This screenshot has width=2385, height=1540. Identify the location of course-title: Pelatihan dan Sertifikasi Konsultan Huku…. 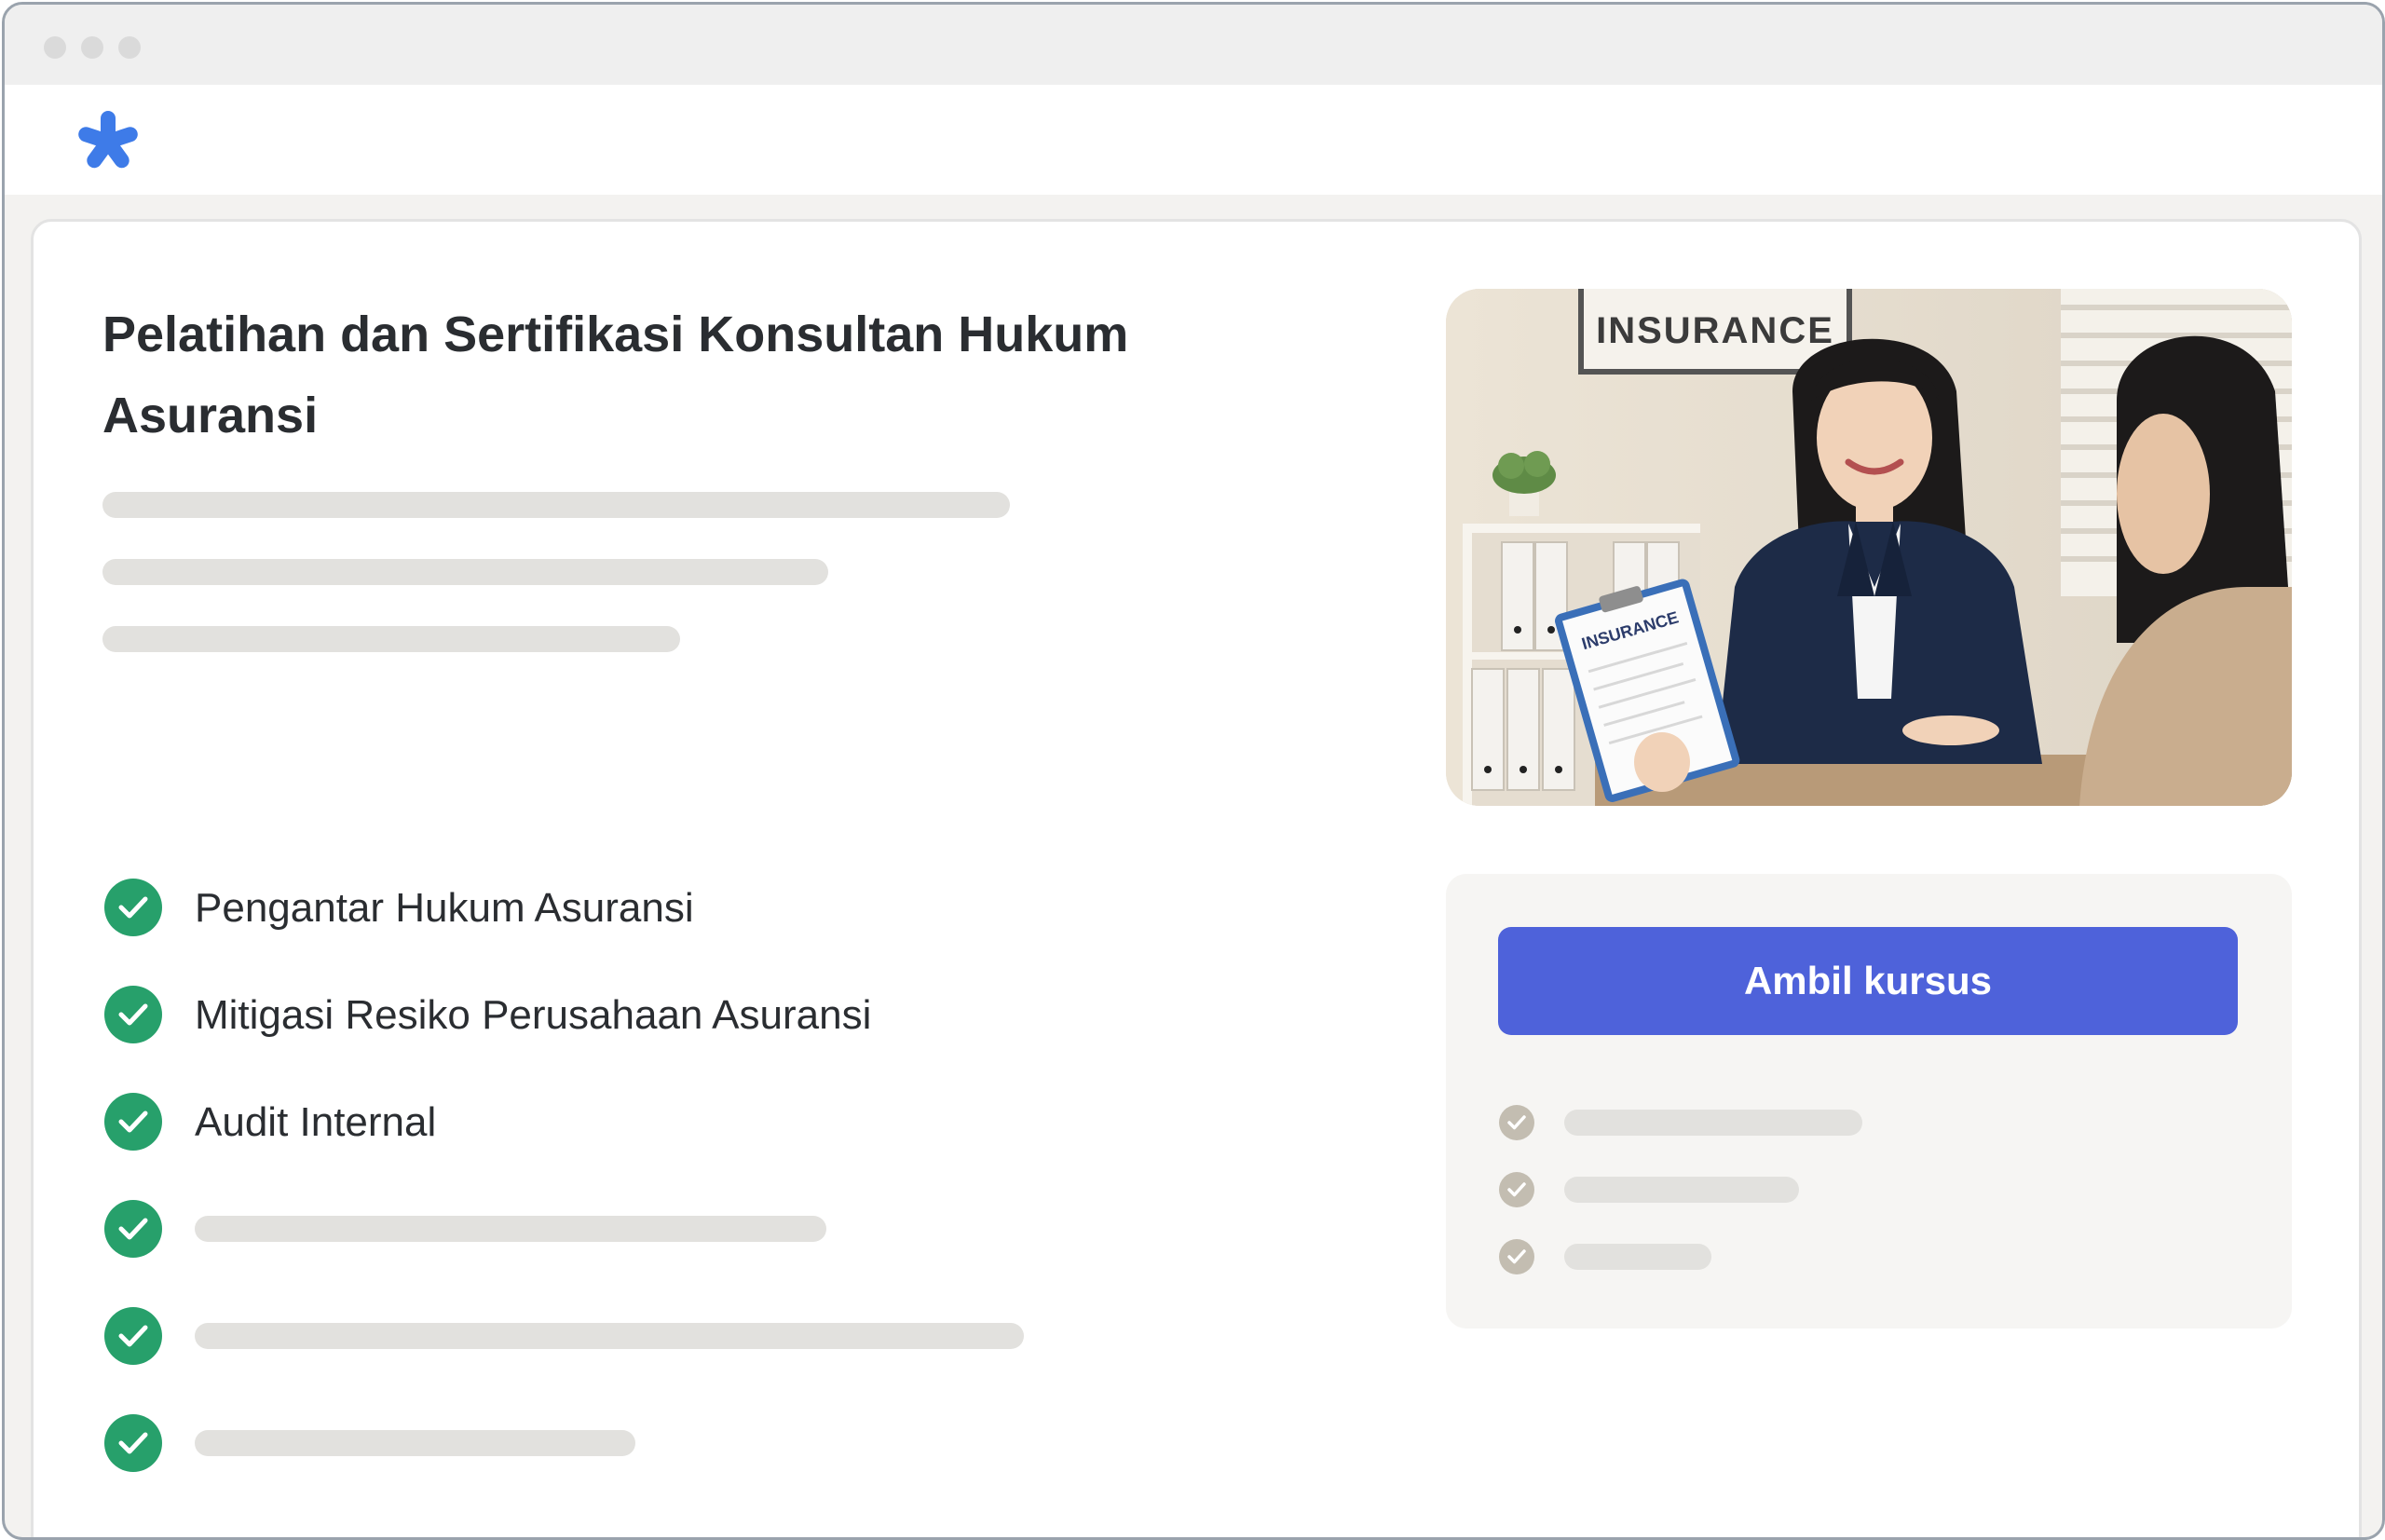
(616, 375).